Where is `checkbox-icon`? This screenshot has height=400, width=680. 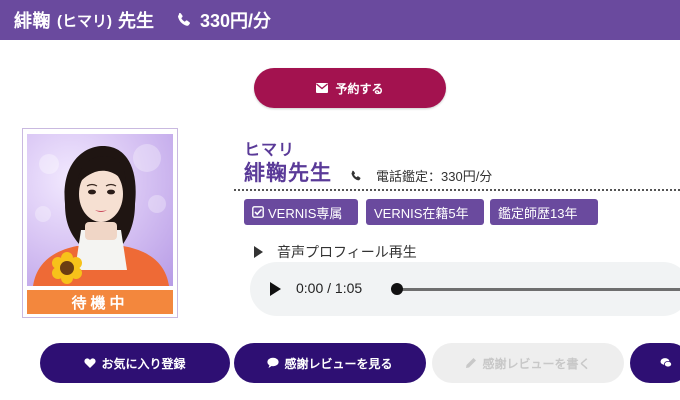 checkbox-icon is located at coordinates (258, 212).